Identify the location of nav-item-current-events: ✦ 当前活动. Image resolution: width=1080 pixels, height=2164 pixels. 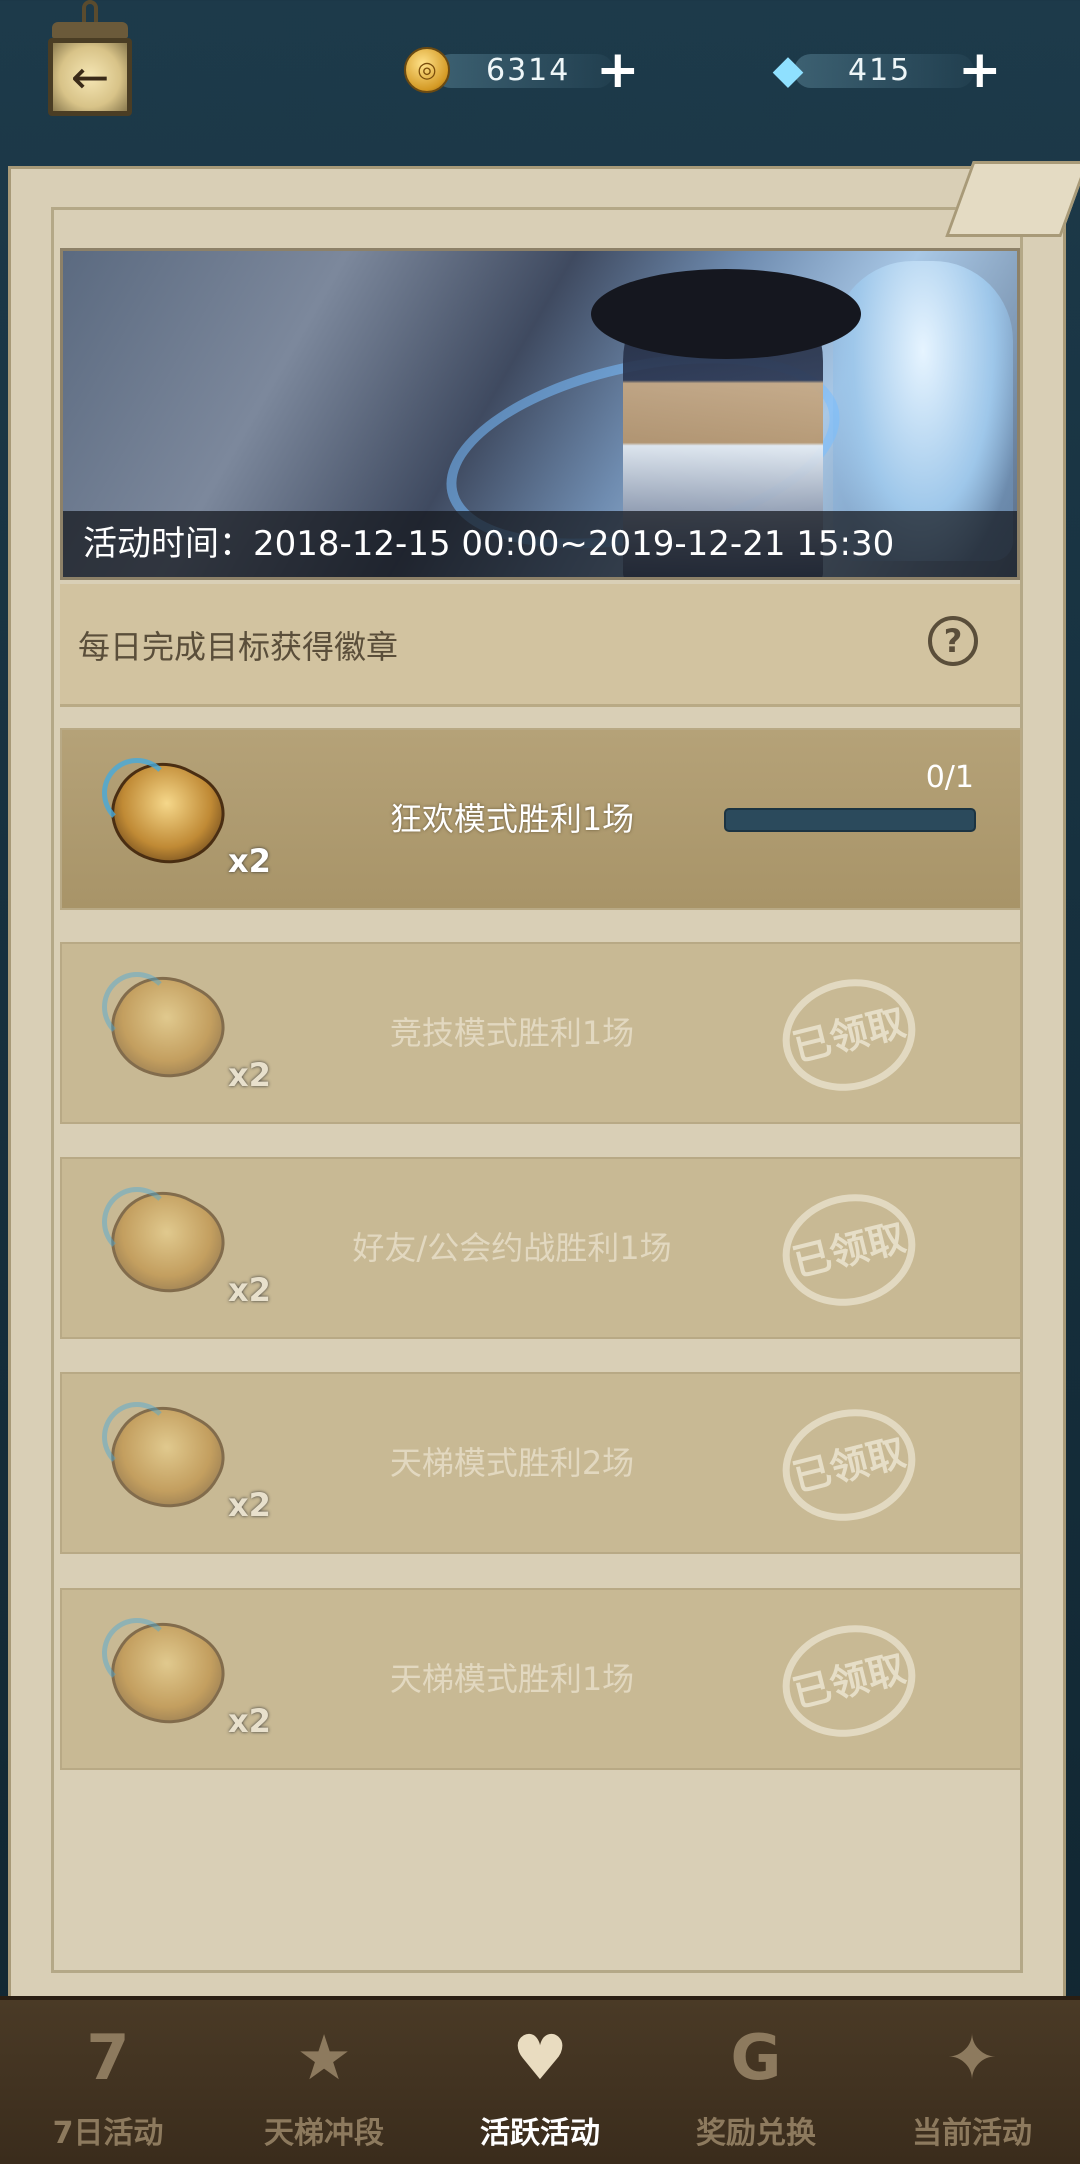
(972, 2082).